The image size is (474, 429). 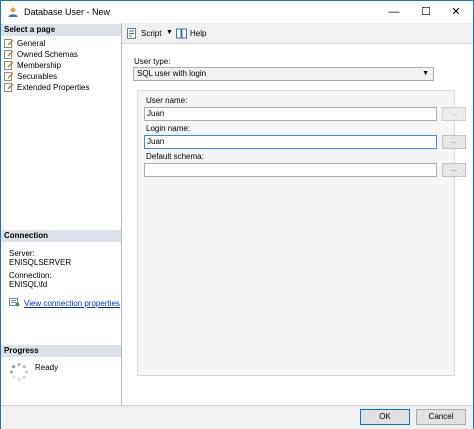 I want to click on help-button: Help, so click(x=191, y=33).